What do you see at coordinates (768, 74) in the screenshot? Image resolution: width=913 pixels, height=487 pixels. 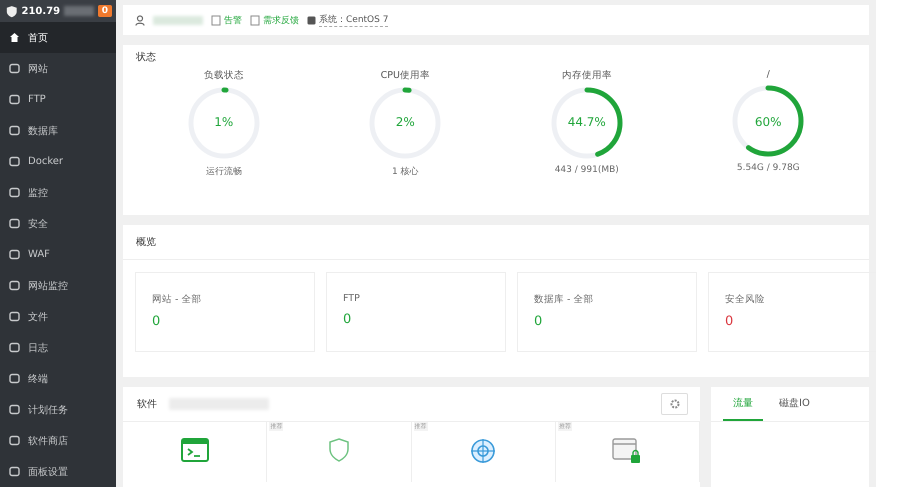 I see `gauge-label: /` at bounding box center [768, 74].